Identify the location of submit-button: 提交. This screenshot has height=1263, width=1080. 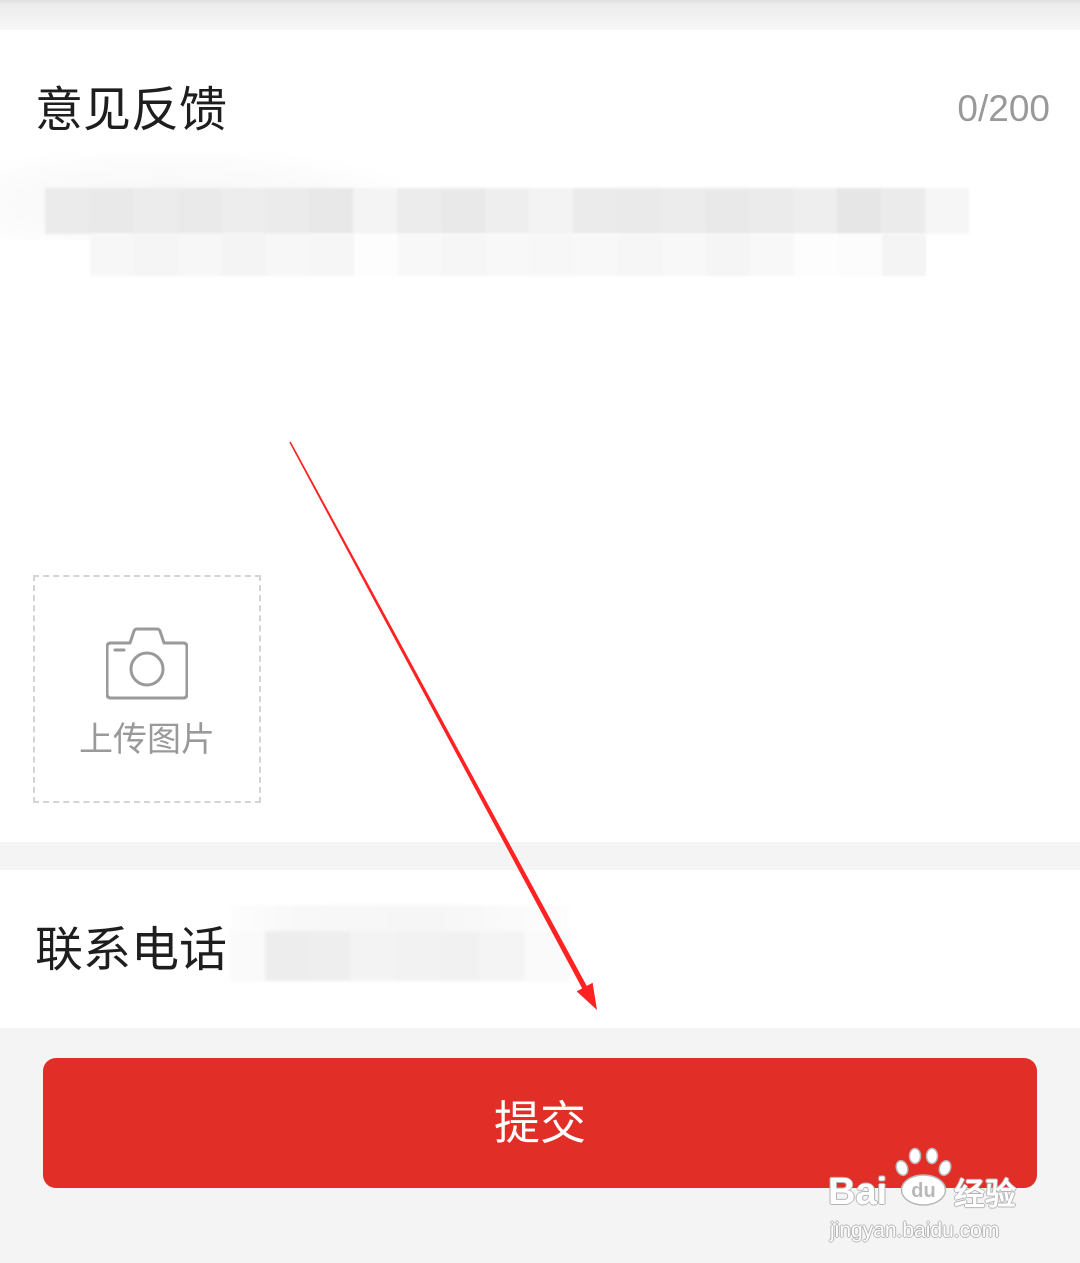
(540, 1123).